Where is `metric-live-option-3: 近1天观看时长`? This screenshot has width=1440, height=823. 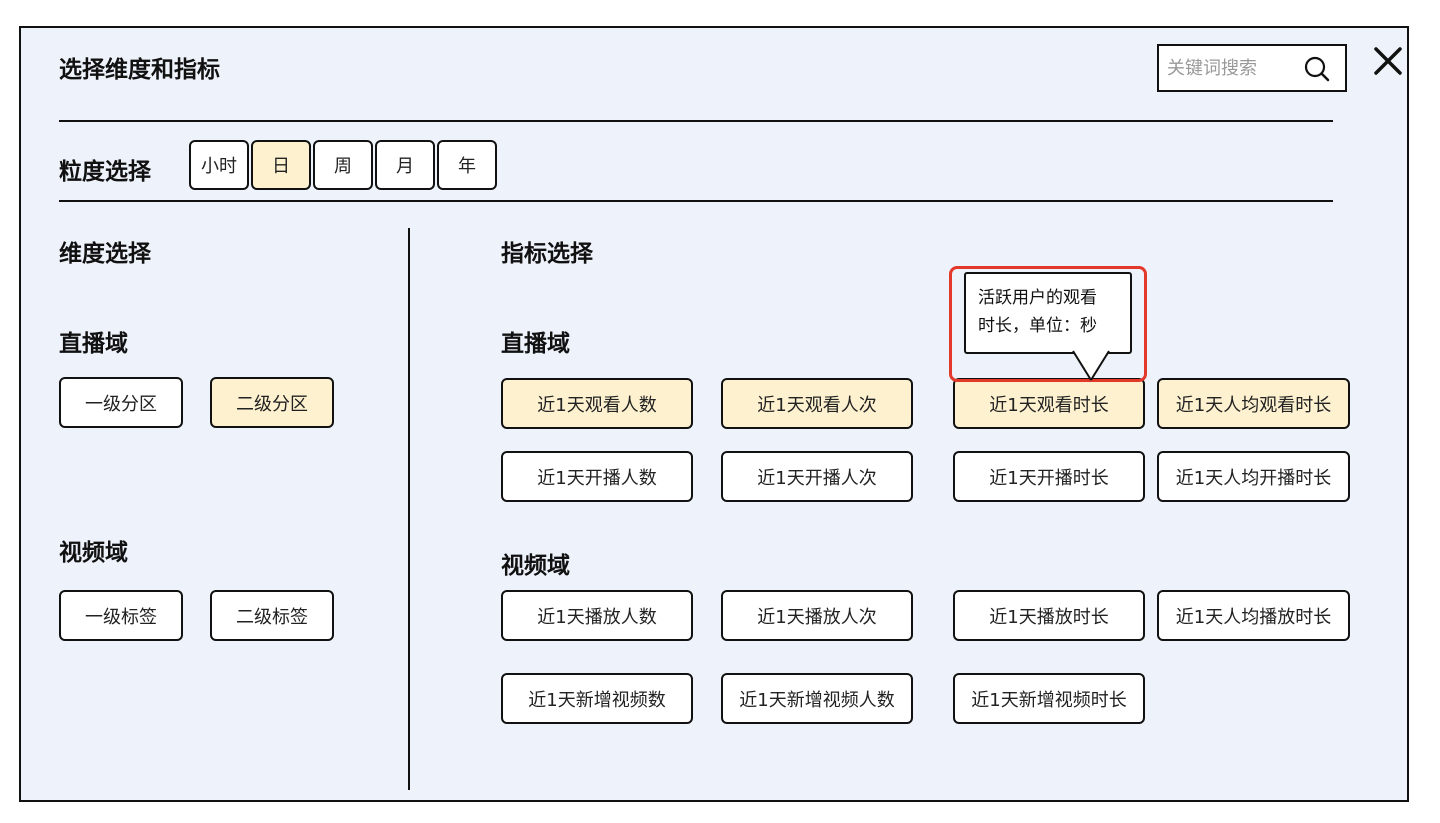 metric-live-option-3: 近1天观看时长 is located at coordinates (1049, 403).